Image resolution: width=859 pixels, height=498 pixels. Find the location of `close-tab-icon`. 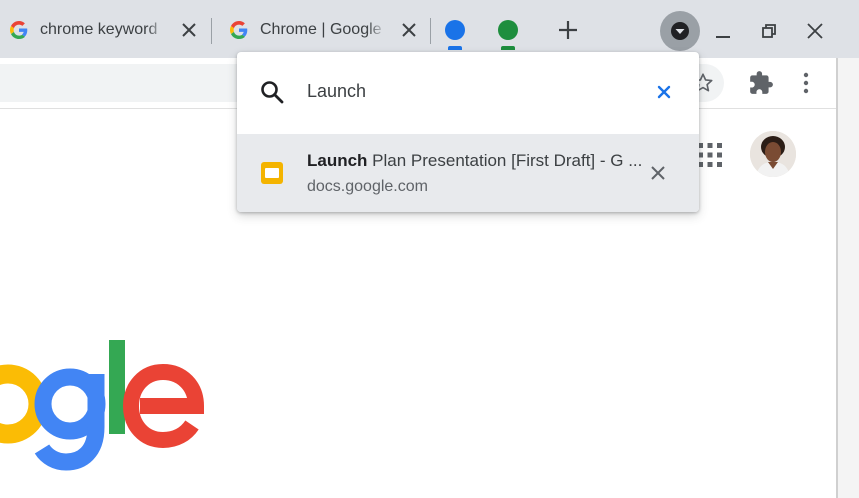

close-tab-icon is located at coordinates (658, 173).